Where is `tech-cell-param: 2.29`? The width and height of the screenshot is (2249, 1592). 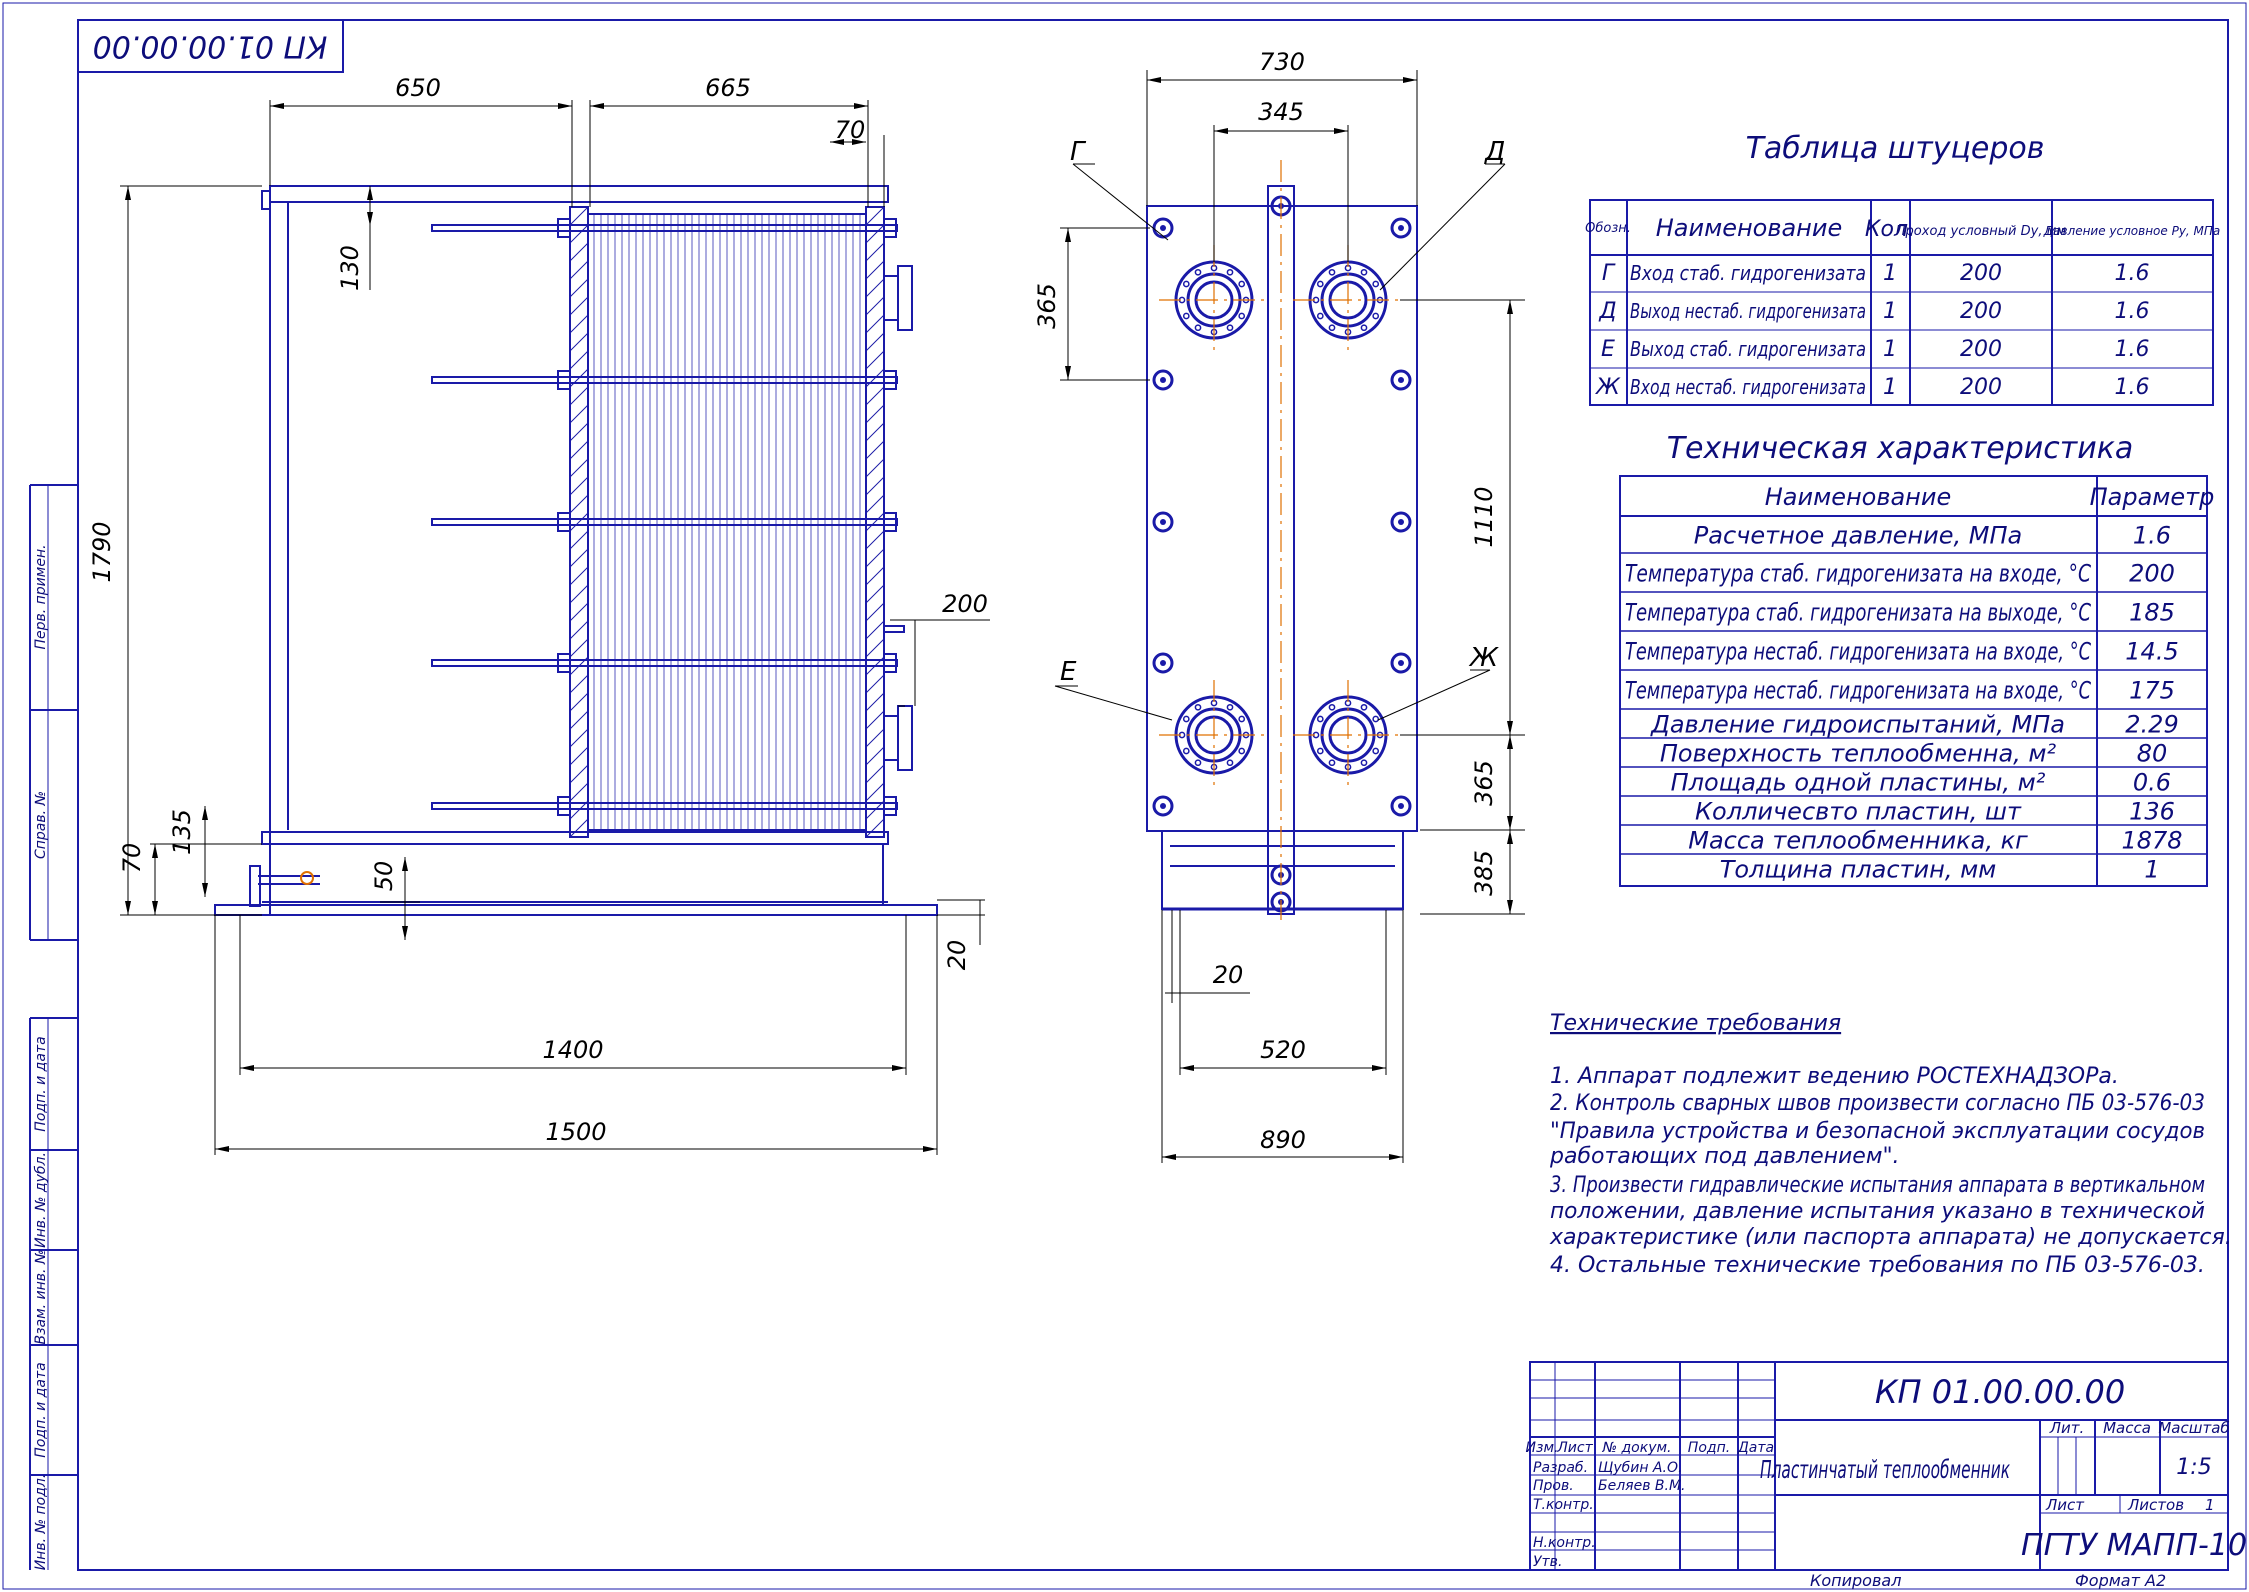 tech-cell-param: 2.29 is located at coordinates (2151, 725).